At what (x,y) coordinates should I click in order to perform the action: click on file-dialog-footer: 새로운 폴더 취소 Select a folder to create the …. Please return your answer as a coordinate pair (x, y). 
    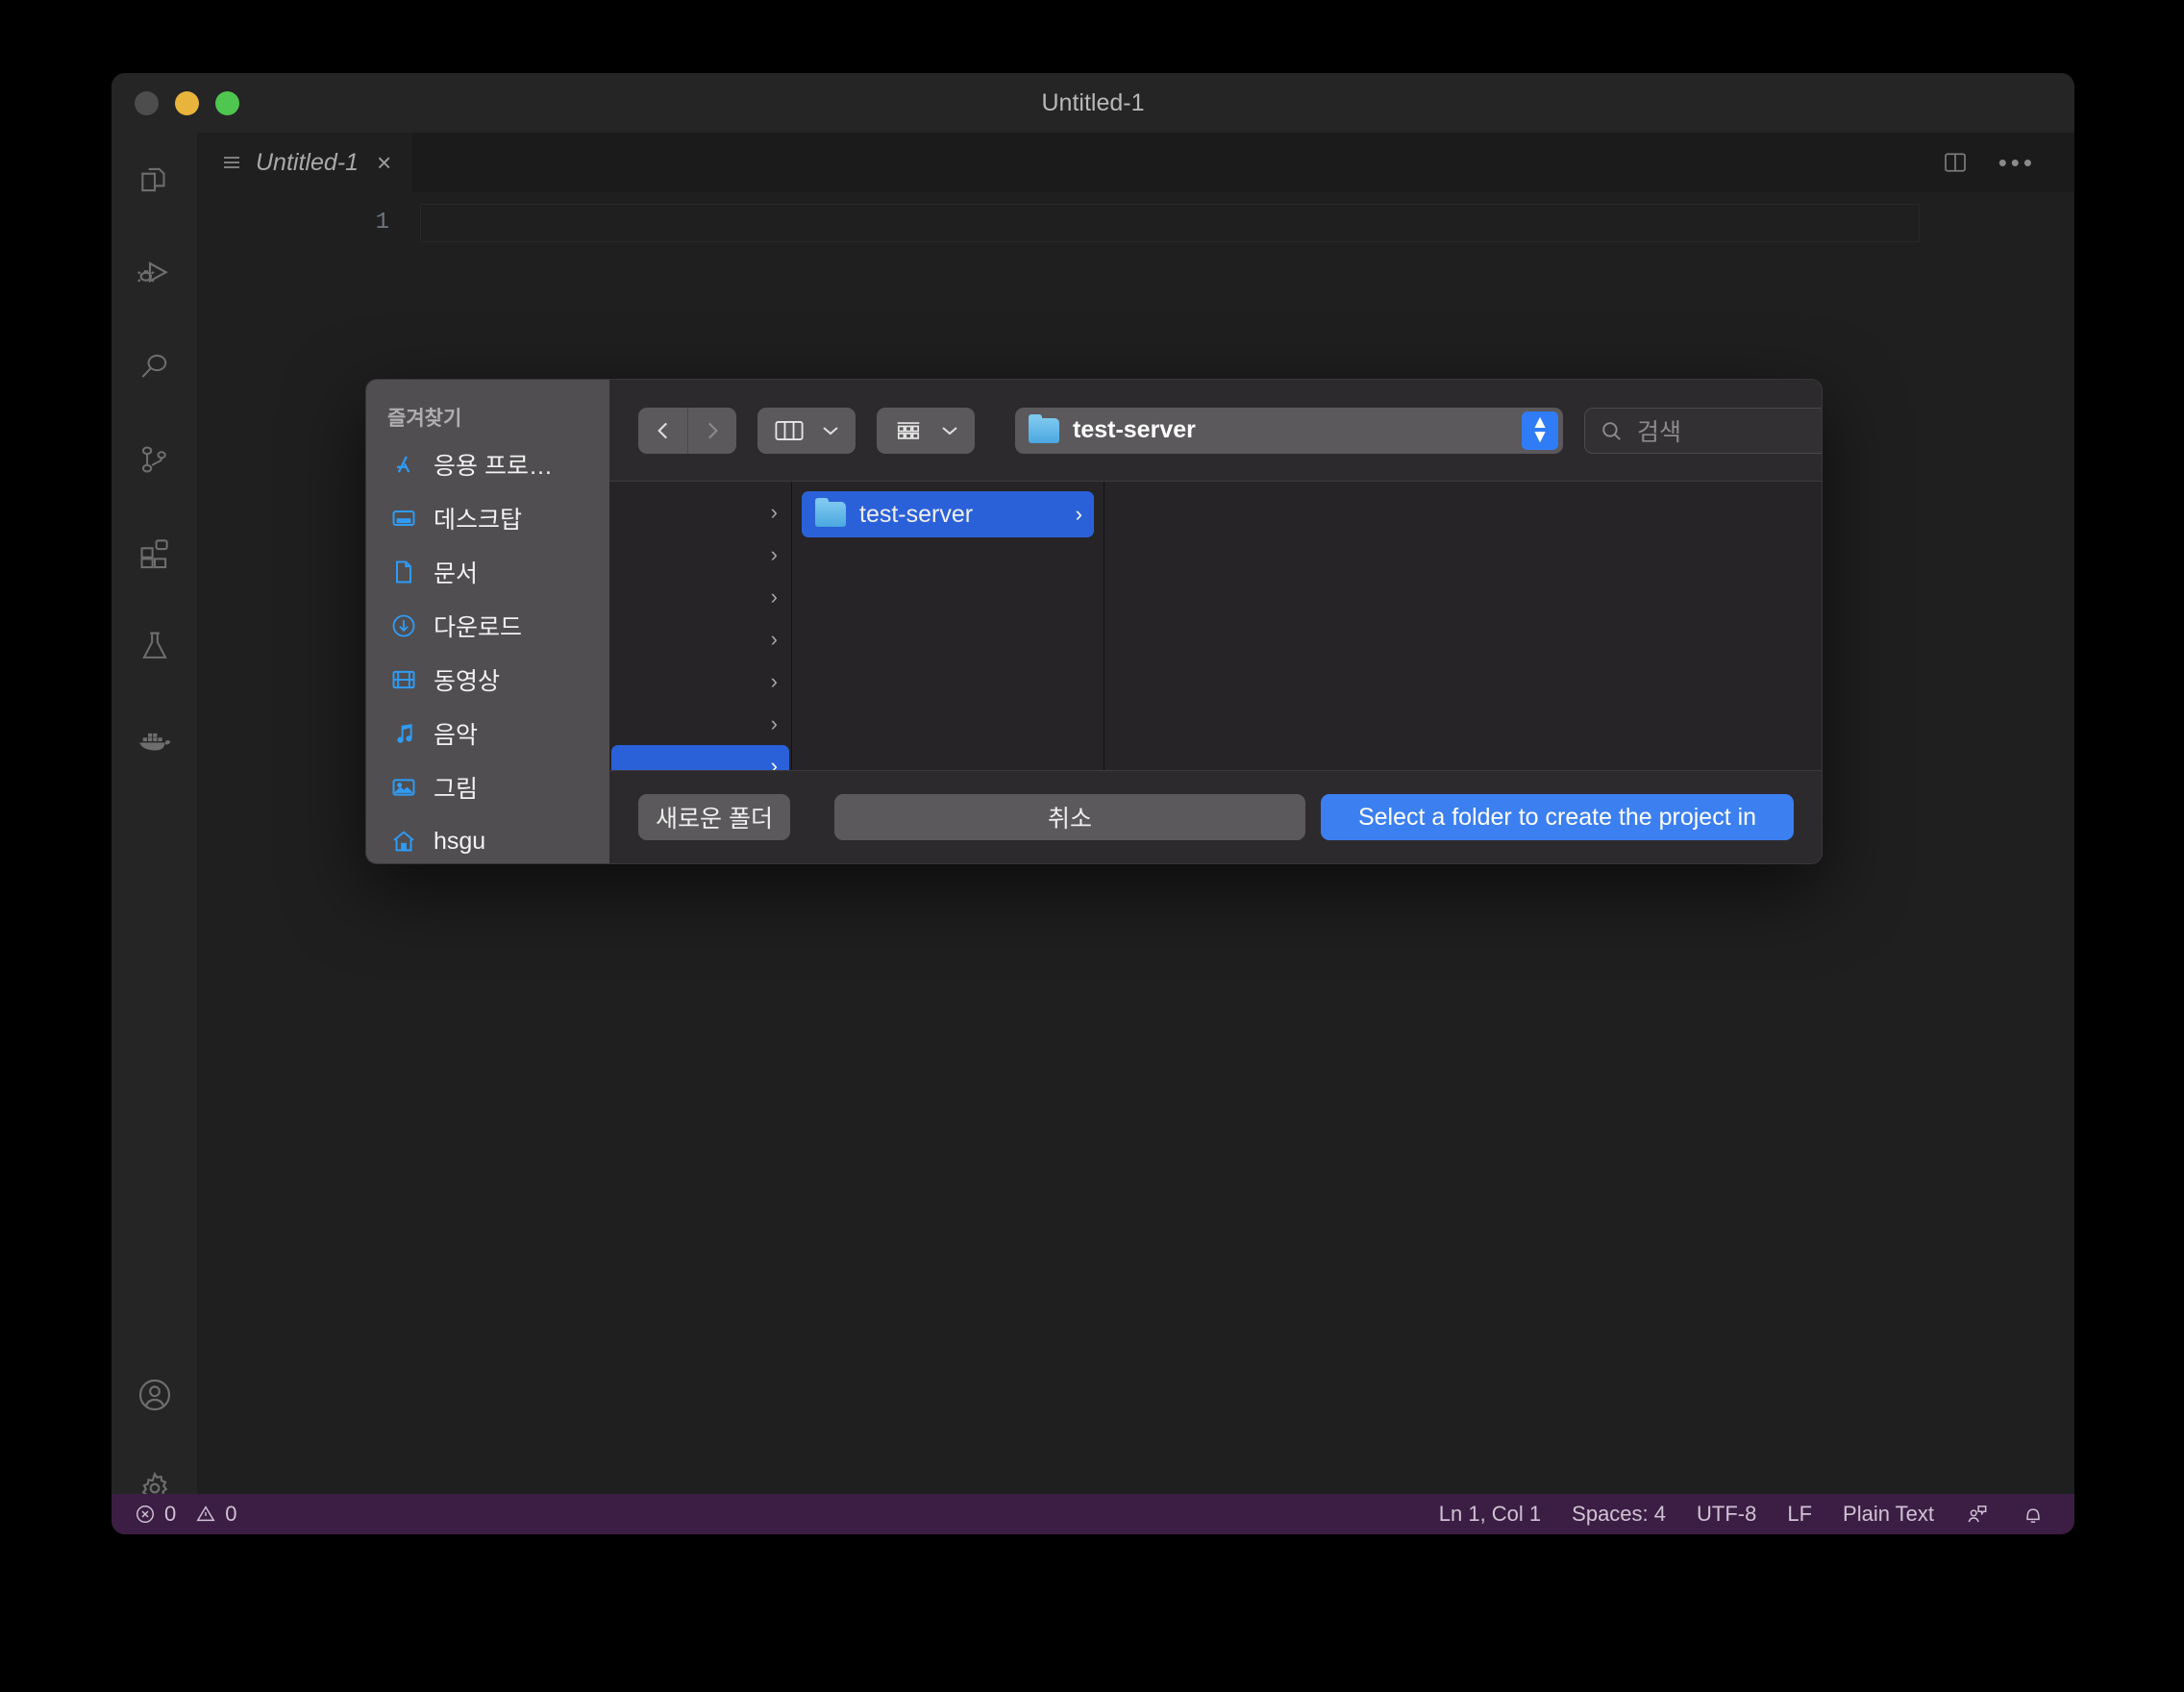
    Looking at the image, I should click on (1216, 817).